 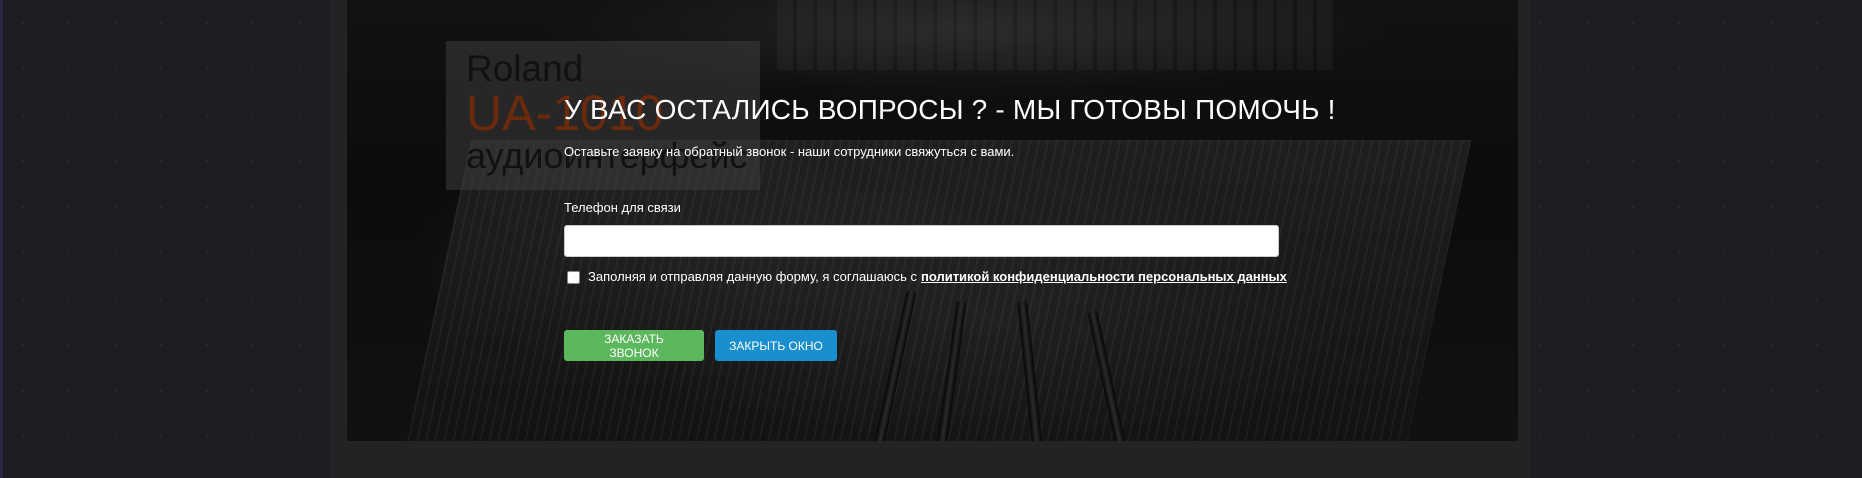 What do you see at coordinates (622, 207) in the screenshot?
I see `phone-label: Телефон для связи` at bounding box center [622, 207].